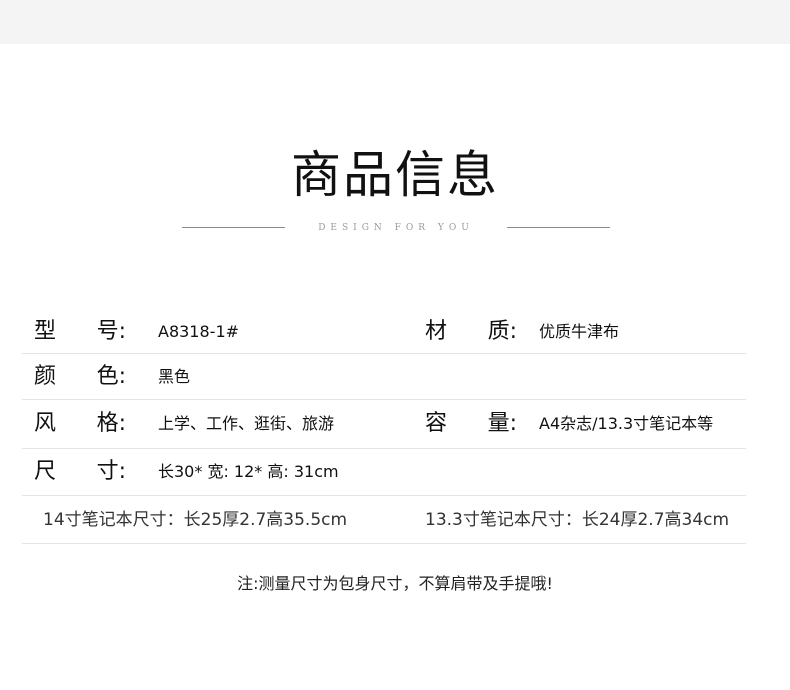 The width and height of the screenshot is (790, 690). I want to click on subtitle-divider-left, so click(233, 227).